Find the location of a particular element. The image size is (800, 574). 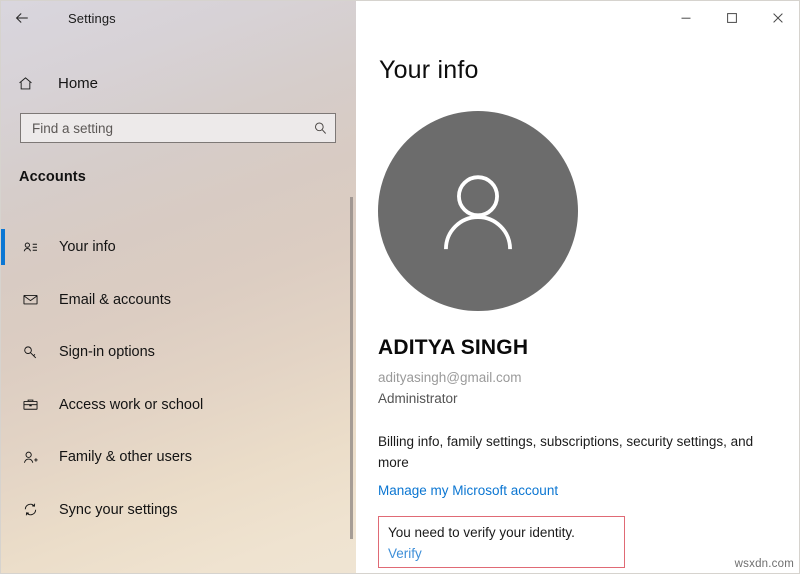

minimize-button is located at coordinates (686, 18).